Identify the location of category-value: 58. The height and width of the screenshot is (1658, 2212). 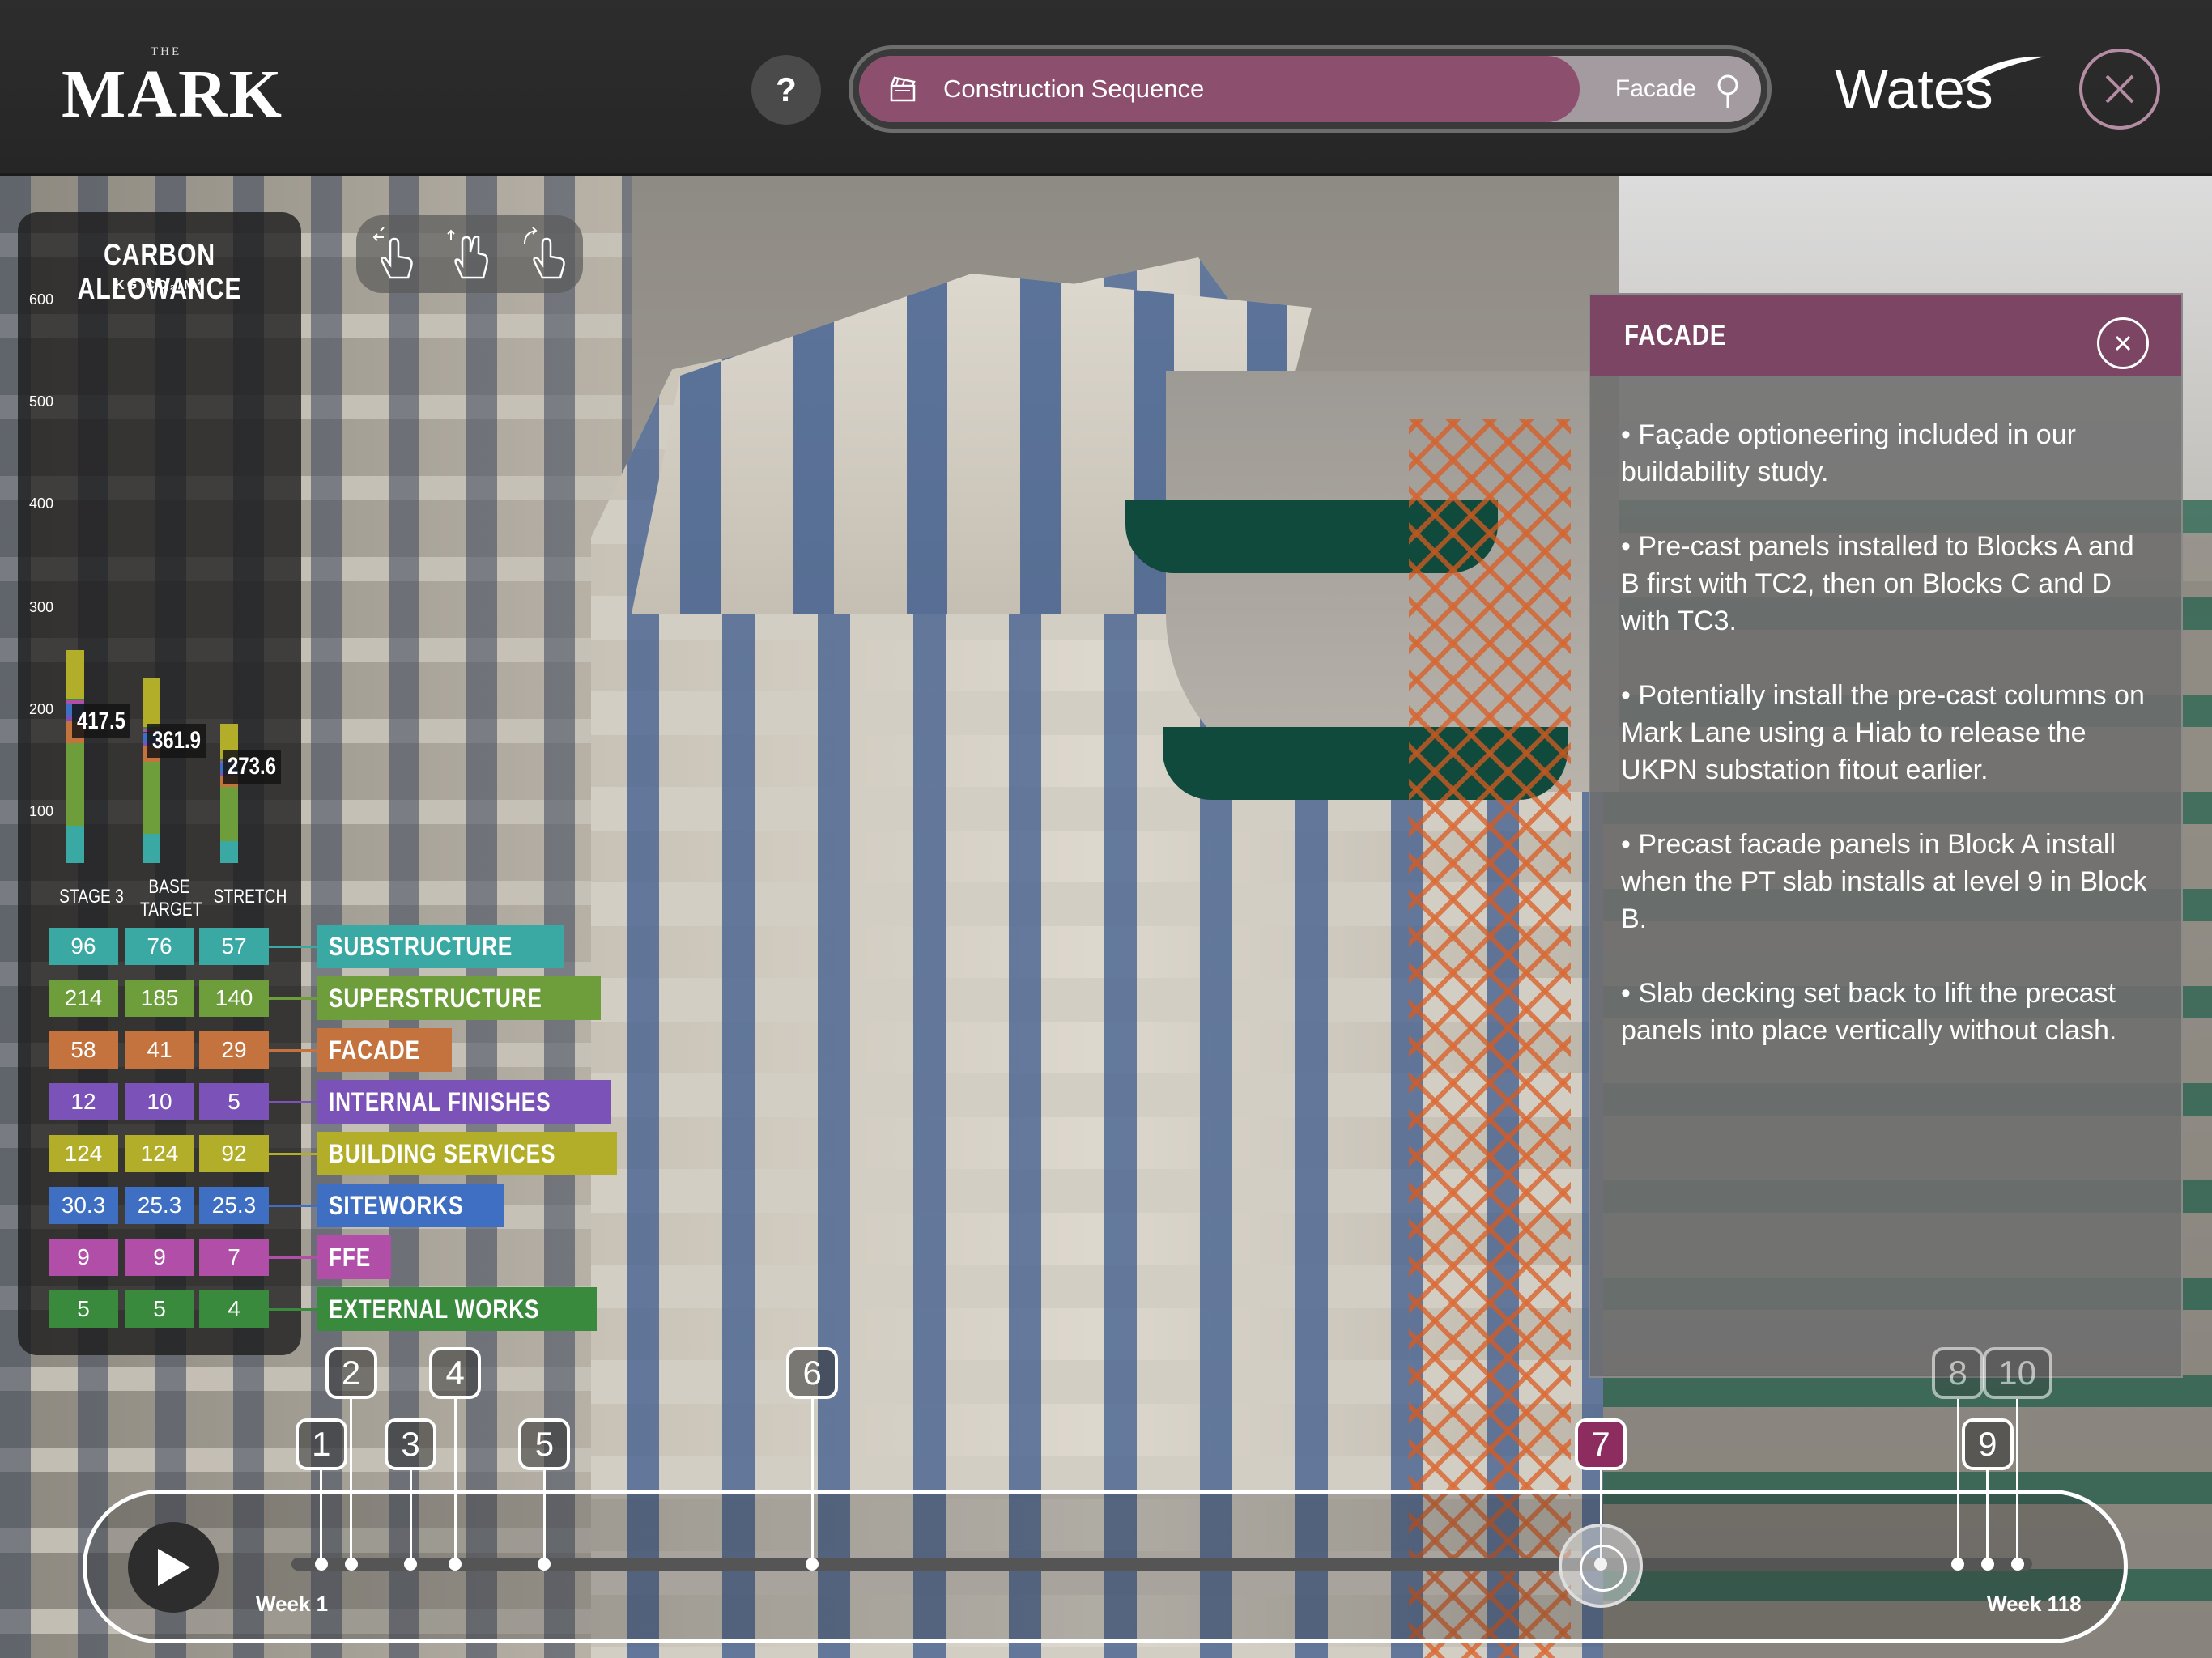
(84, 1050).